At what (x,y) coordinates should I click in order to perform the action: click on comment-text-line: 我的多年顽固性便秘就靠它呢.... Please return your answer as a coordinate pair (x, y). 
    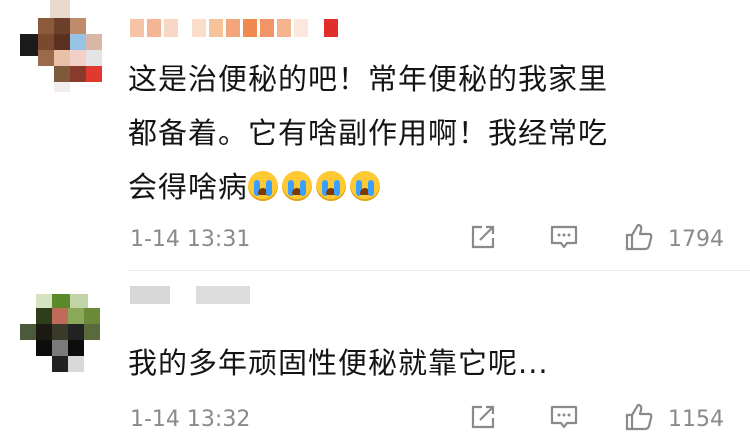
    Looking at the image, I should click on (338, 363).